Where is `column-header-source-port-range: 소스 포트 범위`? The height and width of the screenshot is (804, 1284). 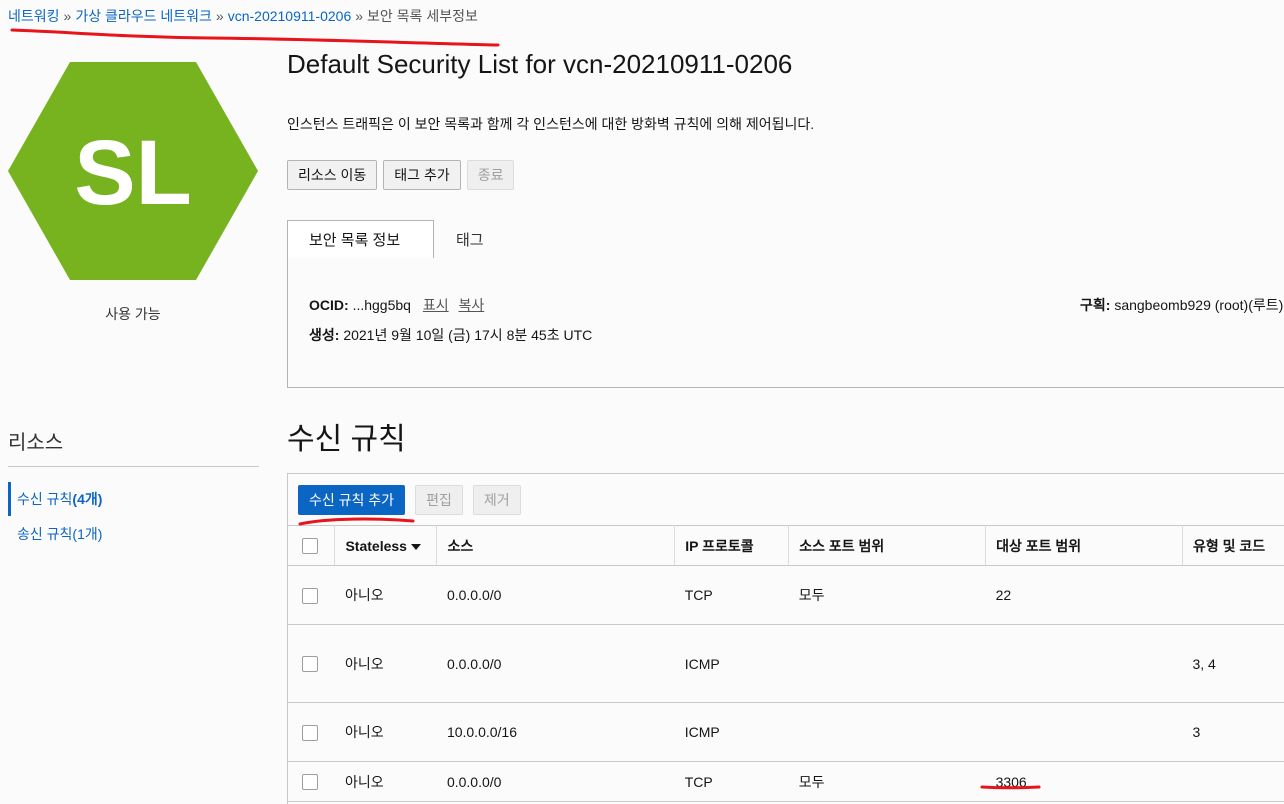
column-header-source-port-range: 소스 포트 범위 is located at coordinates (887, 545).